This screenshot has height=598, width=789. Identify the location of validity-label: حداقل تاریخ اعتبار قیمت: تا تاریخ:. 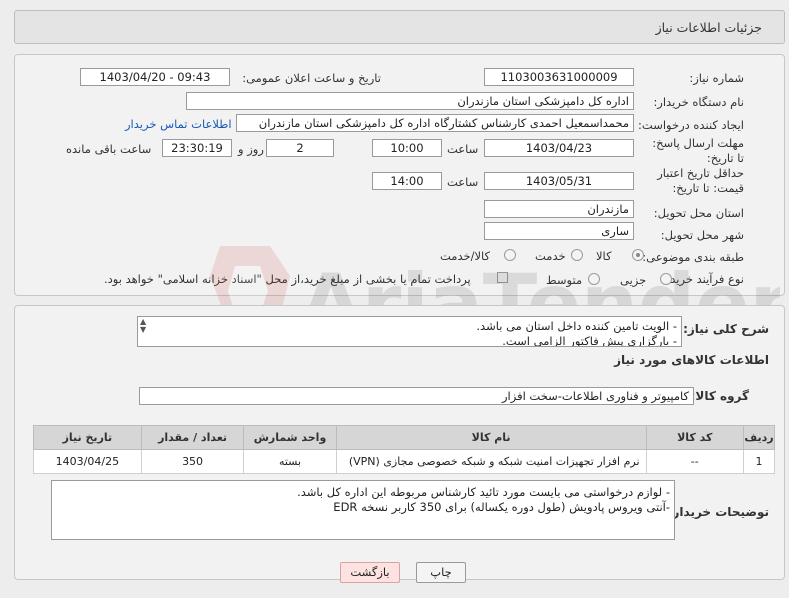
(700, 180).